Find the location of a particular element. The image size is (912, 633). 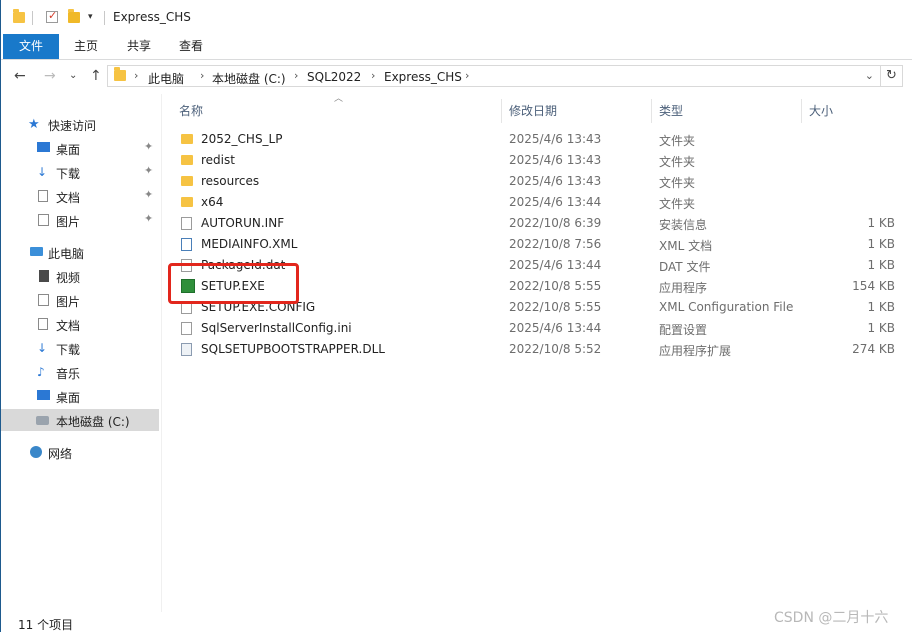

sidebar-item-quick-access: ★ 快速访问 is located at coordinates (80, 124).